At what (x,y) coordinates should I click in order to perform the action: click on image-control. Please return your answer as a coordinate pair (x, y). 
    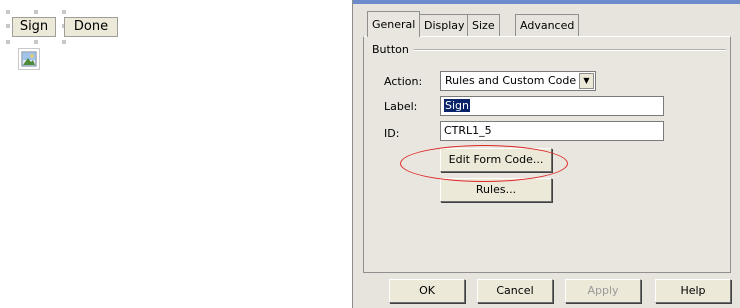
    Looking at the image, I should click on (29, 59).